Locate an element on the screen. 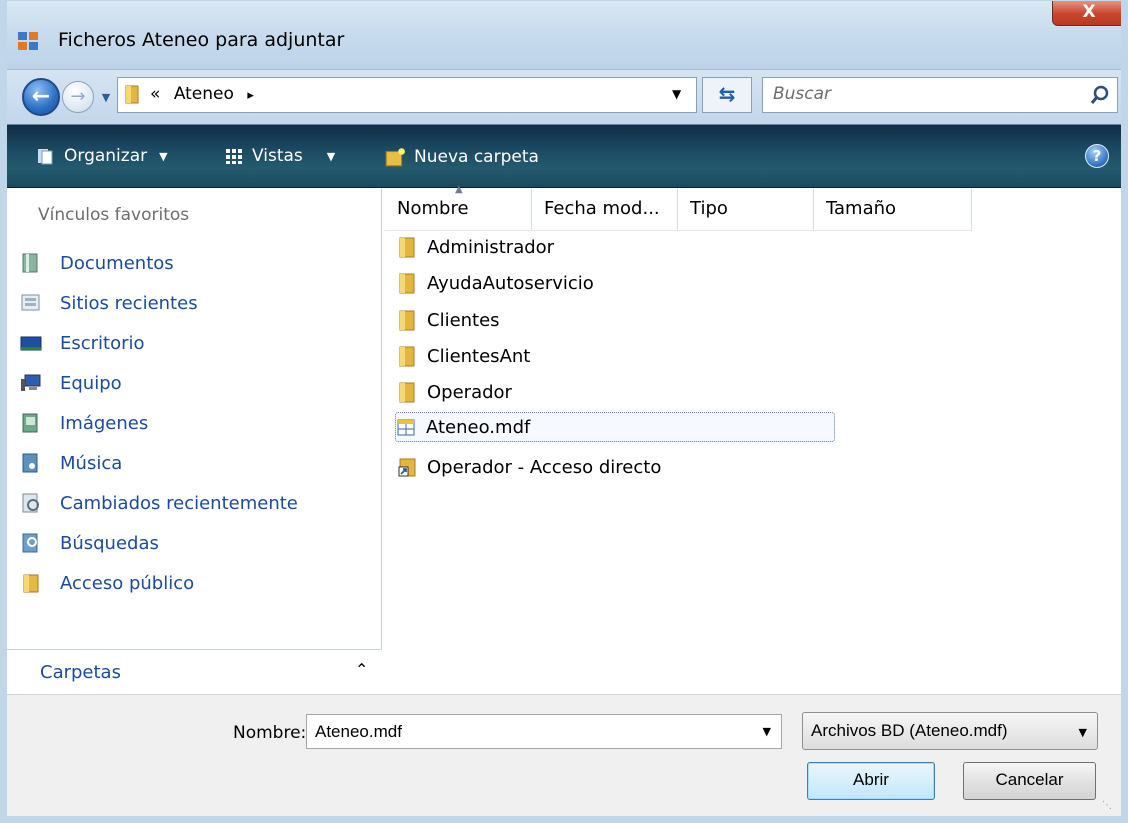 Image resolution: width=1128 pixels, height=823 pixels. organize-label: Organizar is located at coordinates (106, 156).